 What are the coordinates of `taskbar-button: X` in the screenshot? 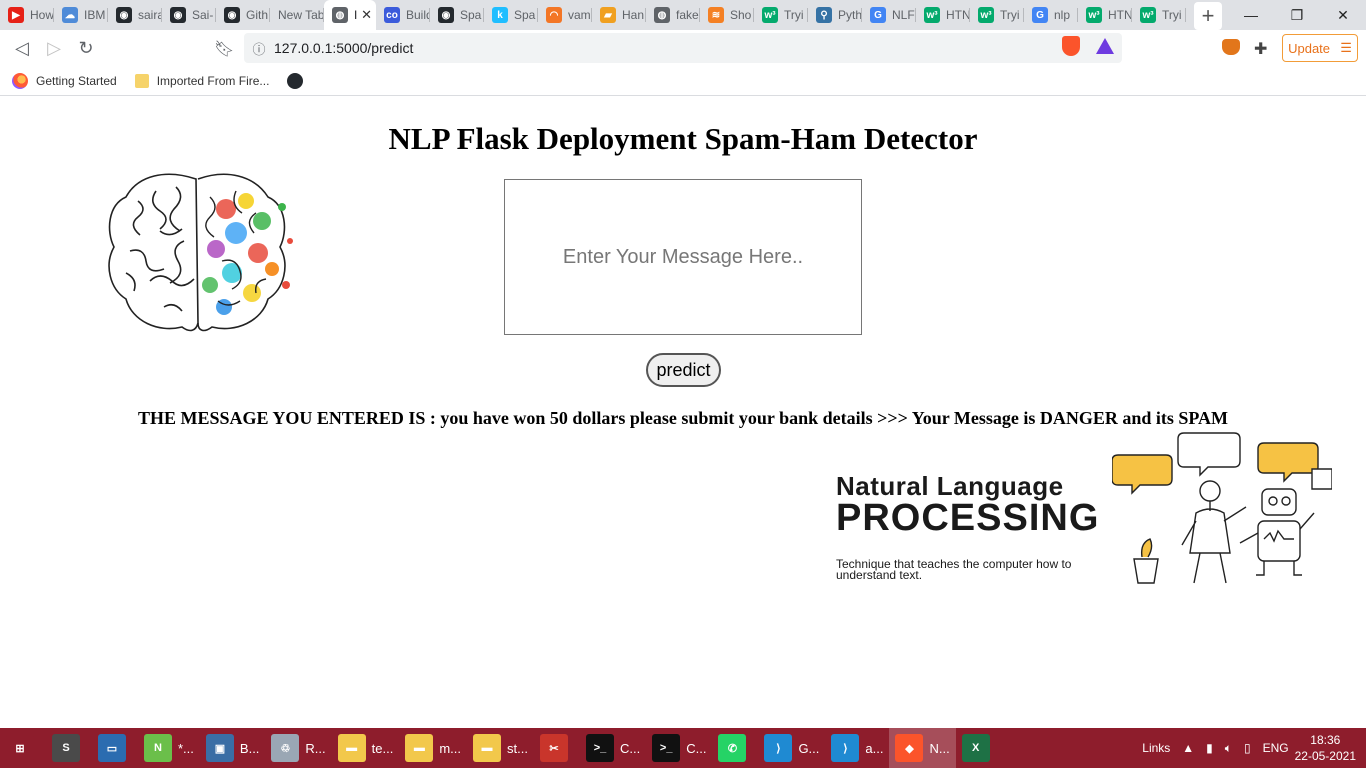 It's located at (979, 748).